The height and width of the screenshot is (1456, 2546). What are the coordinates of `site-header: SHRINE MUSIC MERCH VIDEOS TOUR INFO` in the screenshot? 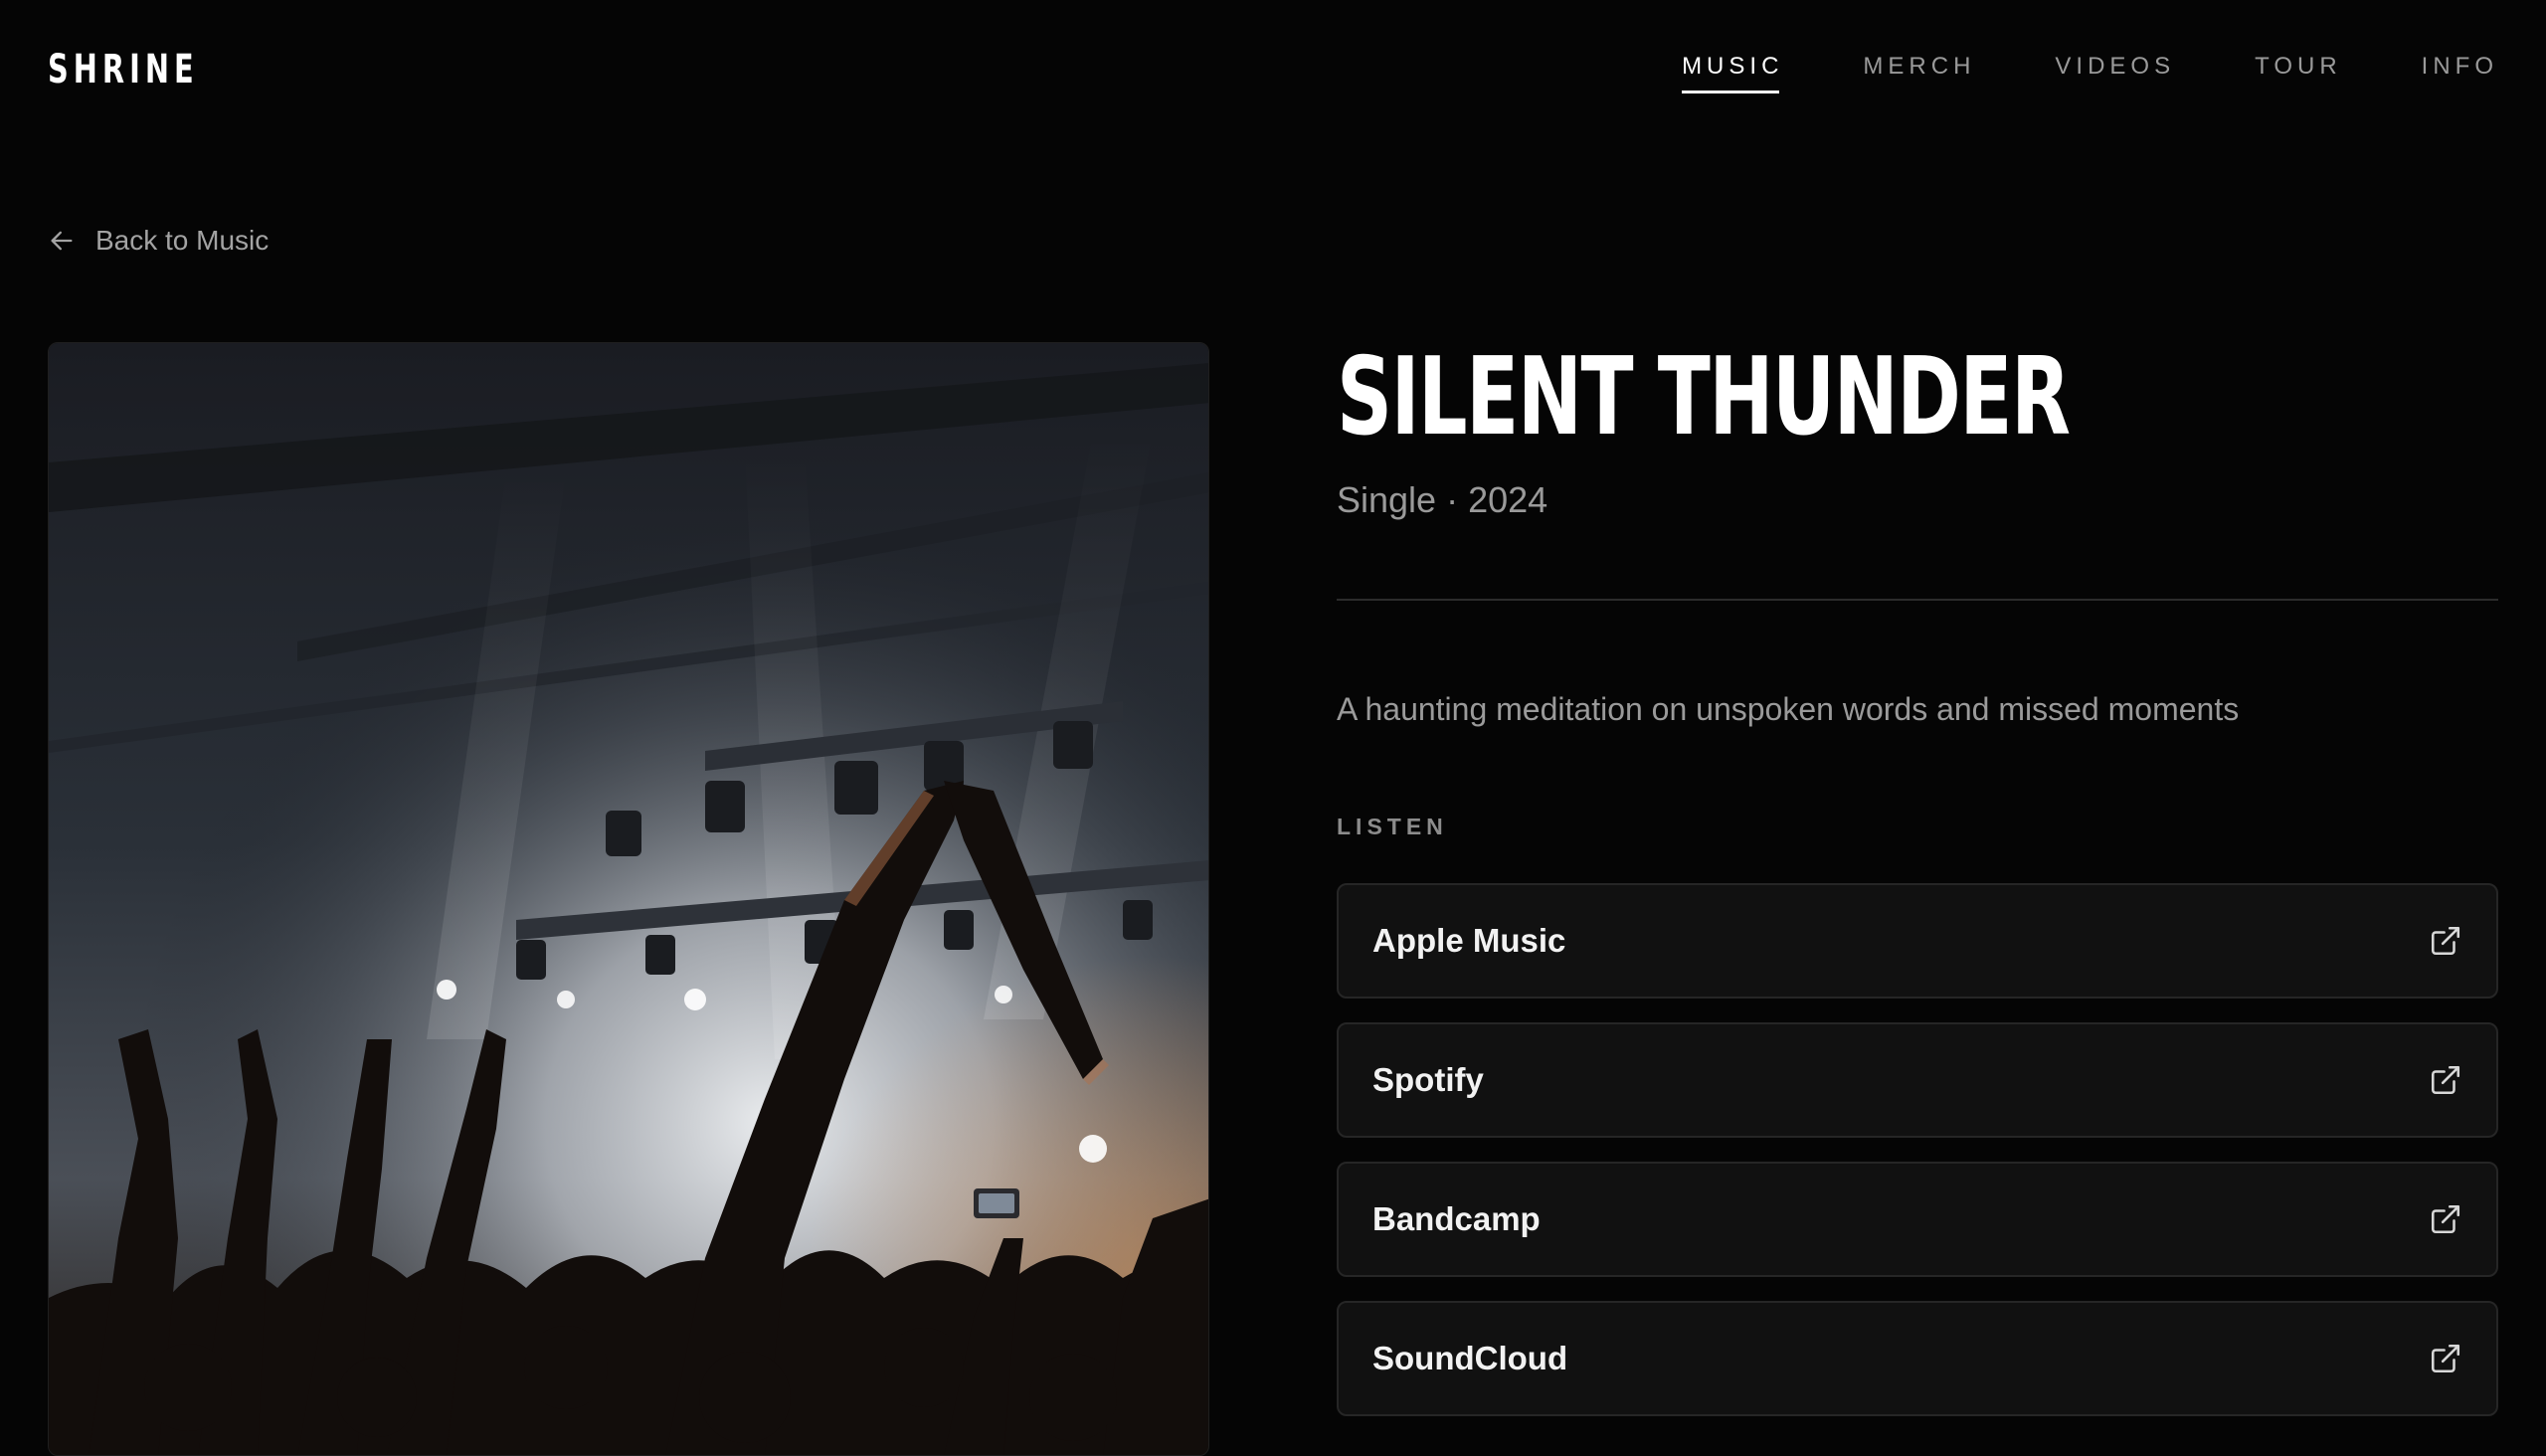 It's located at (1273, 69).